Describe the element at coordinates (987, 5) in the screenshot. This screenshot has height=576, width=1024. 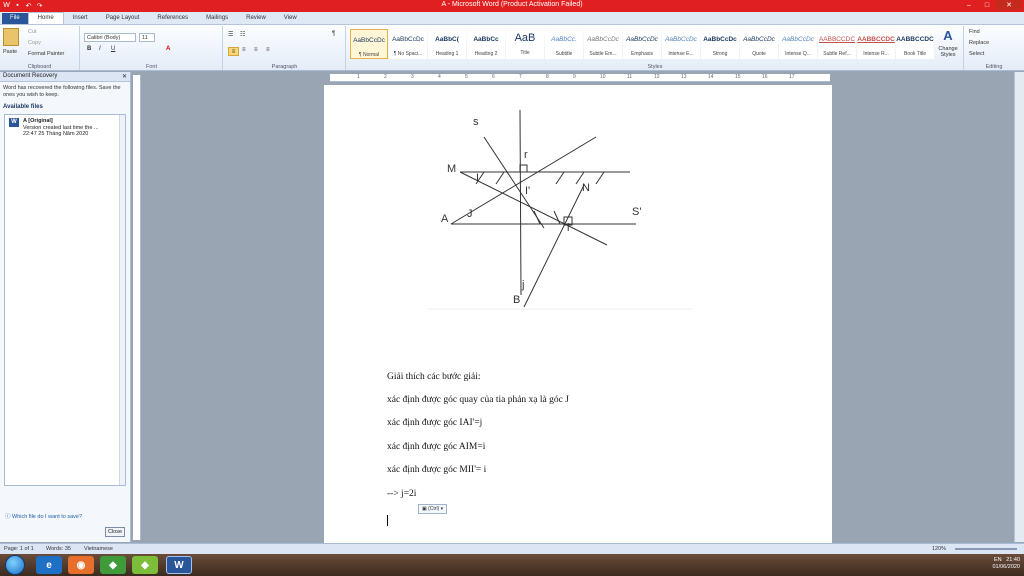
I see `maximize-icon: □` at that location.